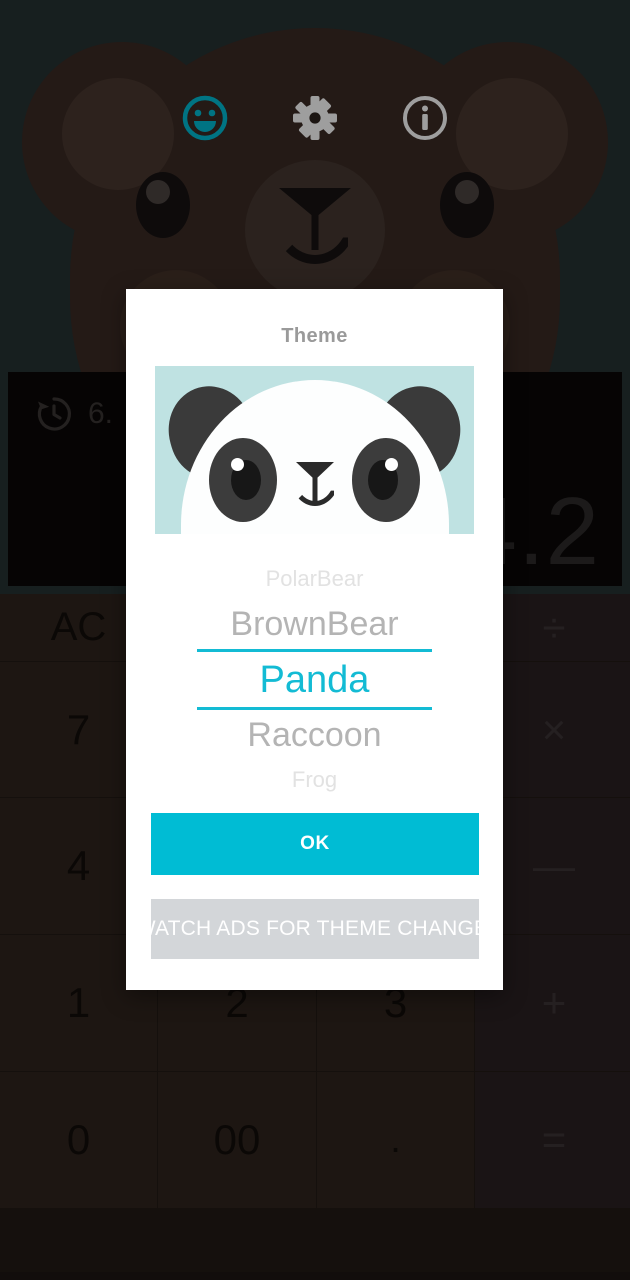  I want to click on spinner-item-frog: Frog, so click(314, 780).